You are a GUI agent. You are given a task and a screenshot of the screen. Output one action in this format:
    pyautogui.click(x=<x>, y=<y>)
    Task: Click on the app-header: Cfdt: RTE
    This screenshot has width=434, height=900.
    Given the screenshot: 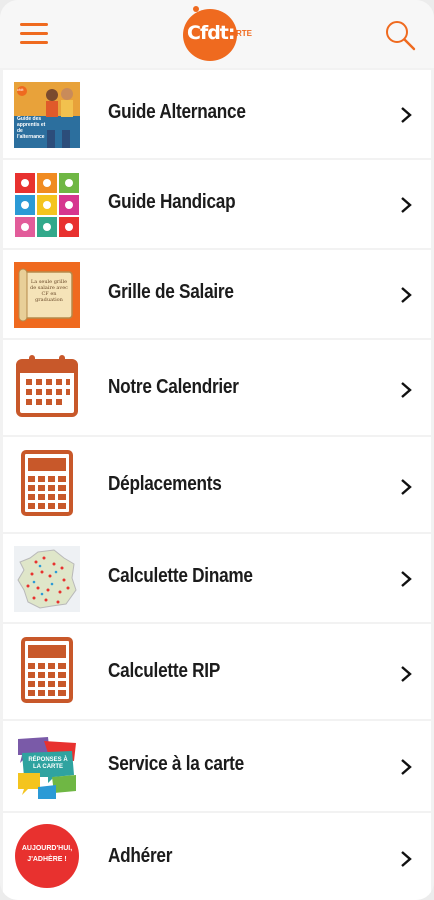 What is the action you would take?
    pyautogui.click(x=217, y=34)
    